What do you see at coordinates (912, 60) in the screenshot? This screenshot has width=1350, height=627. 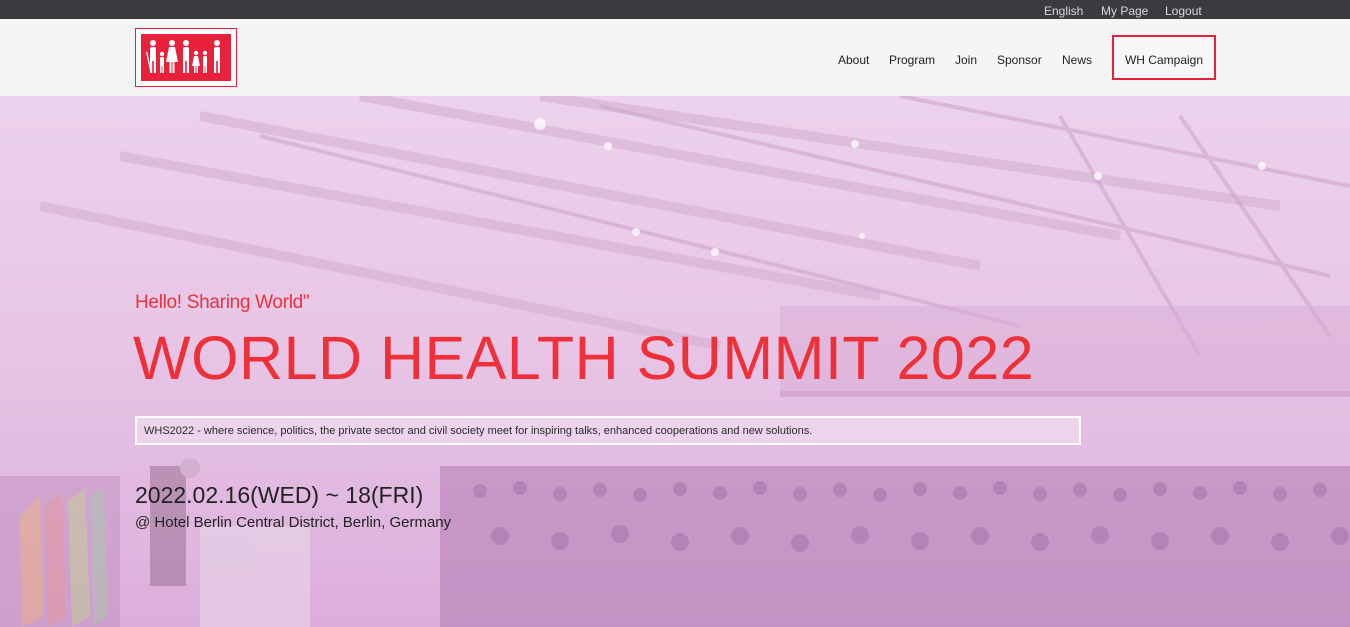 I see `nav-program: Program` at bounding box center [912, 60].